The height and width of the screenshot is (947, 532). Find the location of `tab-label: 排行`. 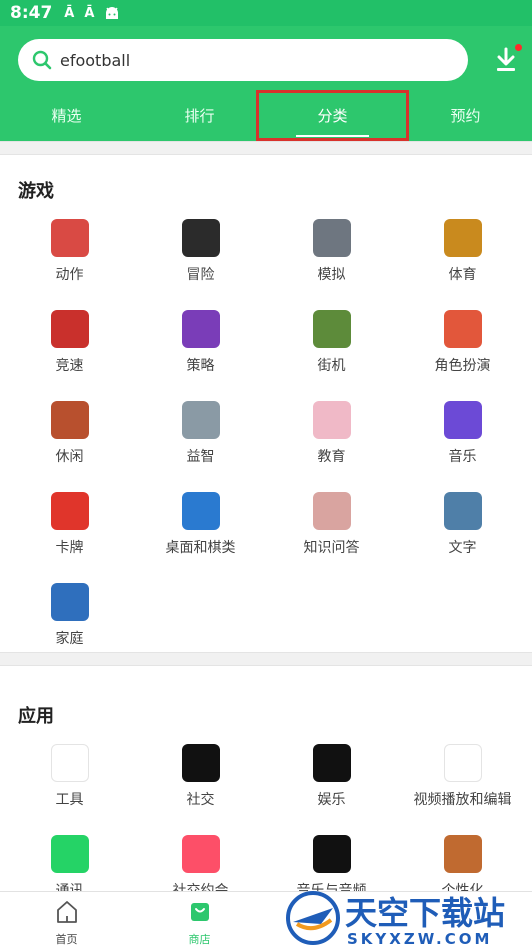

tab-label: 排行 is located at coordinates (199, 116).